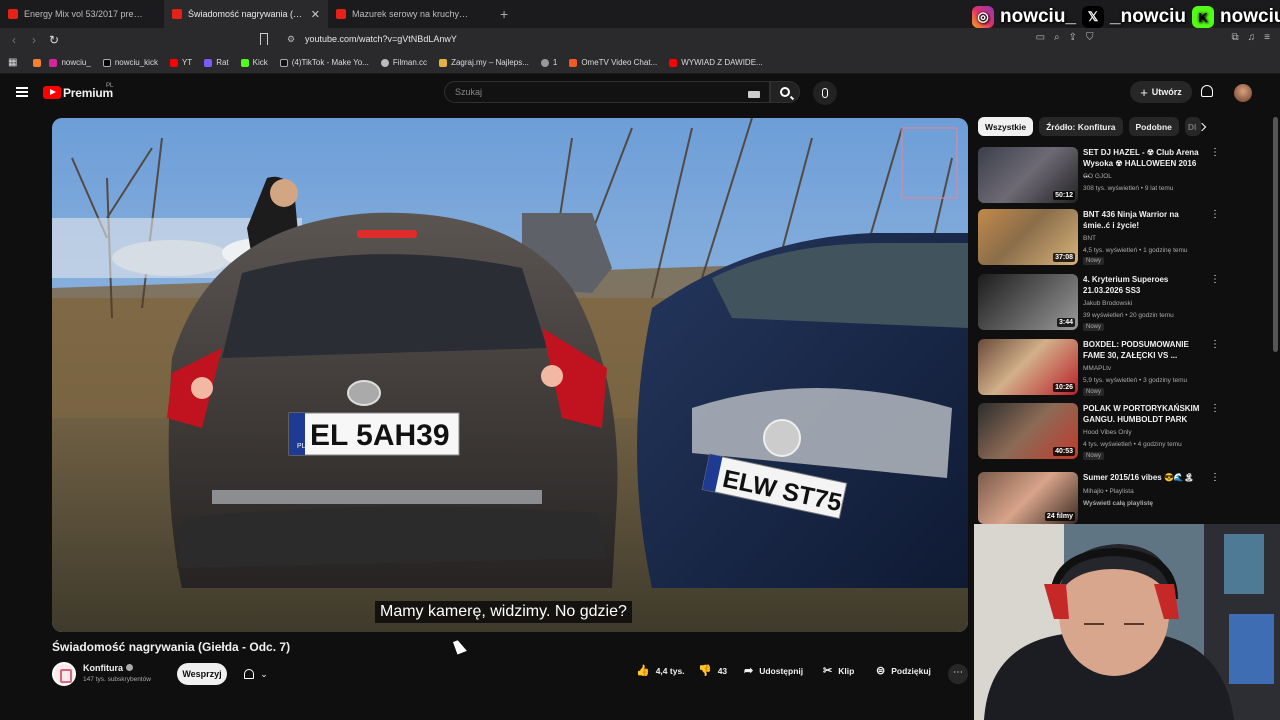 This screenshot has height=720, width=1280. What do you see at coordinates (1207, 91) in the screenshot?
I see `notifications-bell-icon` at bounding box center [1207, 91].